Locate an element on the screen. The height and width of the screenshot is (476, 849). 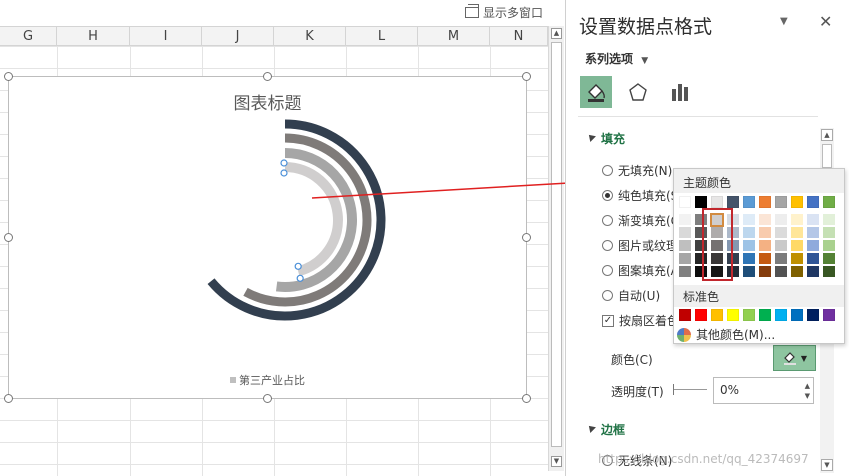
fill-color-button: ▼ is located at coordinates (794, 358).